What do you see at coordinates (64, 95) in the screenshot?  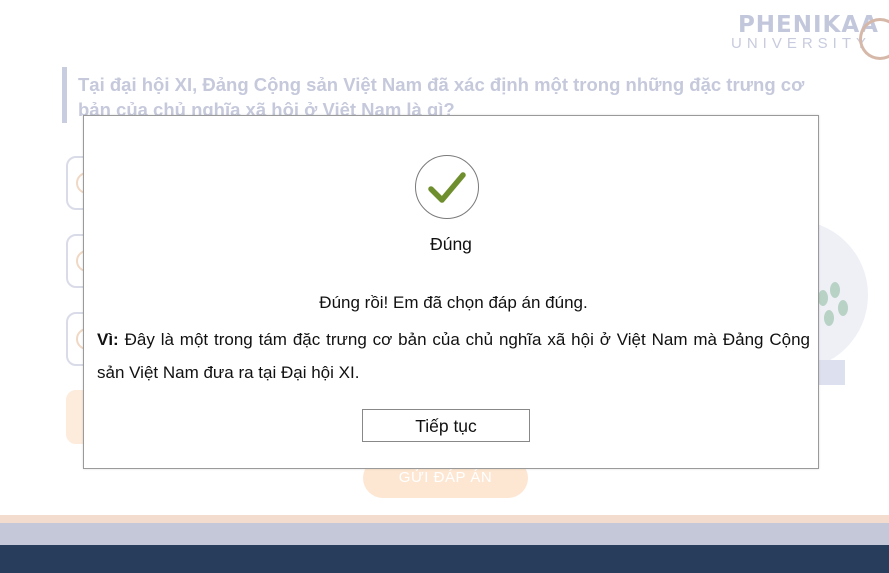 I see `question-accent-bar` at bounding box center [64, 95].